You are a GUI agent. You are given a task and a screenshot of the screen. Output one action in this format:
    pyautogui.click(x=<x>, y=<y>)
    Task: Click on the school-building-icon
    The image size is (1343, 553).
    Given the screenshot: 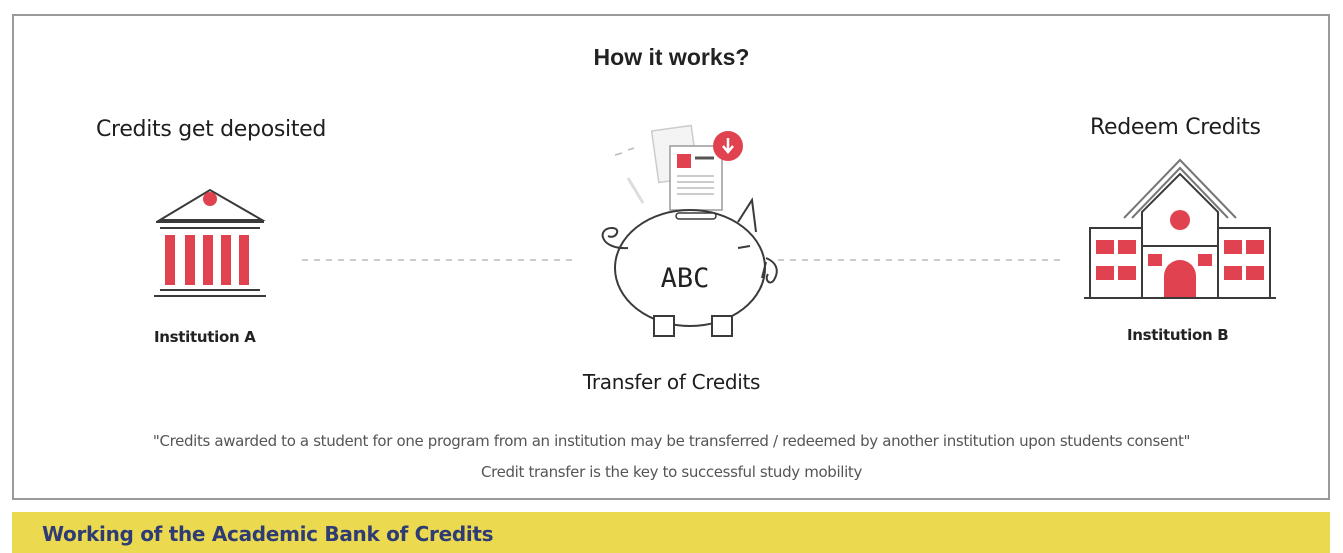 What is the action you would take?
    pyautogui.click(x=1180, y=228)
    